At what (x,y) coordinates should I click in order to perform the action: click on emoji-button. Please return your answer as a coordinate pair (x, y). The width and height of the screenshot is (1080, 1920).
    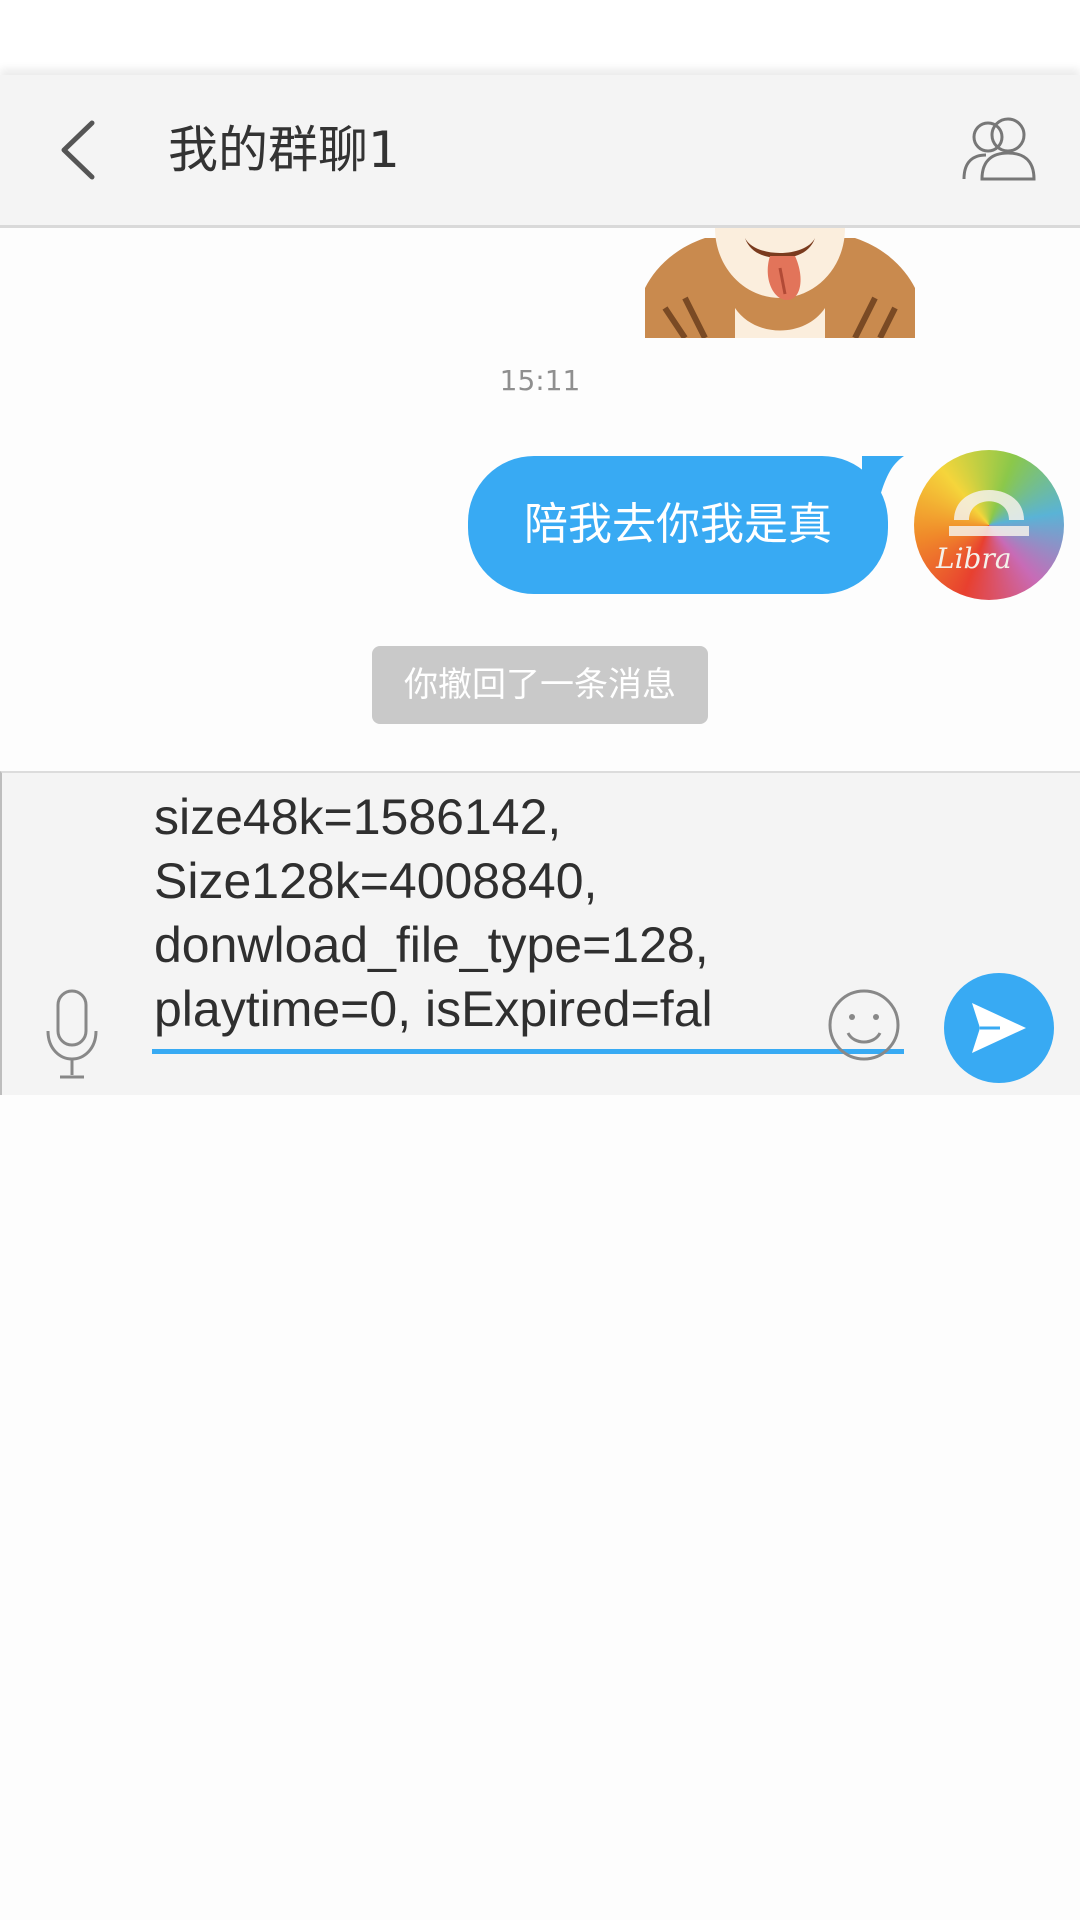
    Looking at the image, I should click on (864, 1025).